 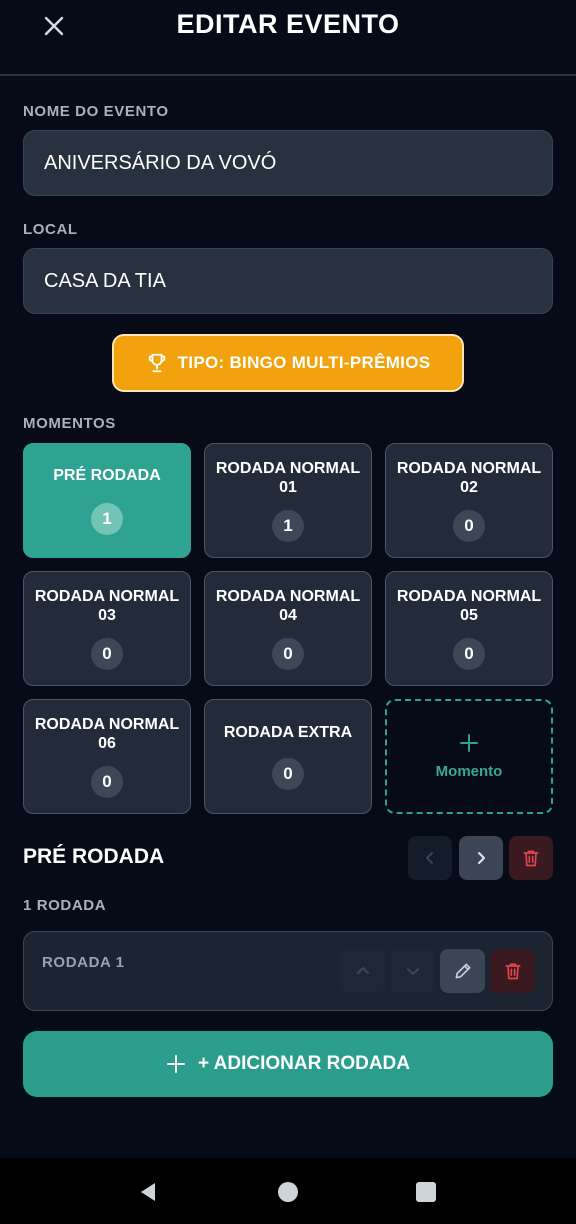 I want to click on move-down-button, so click(x=412, y=971).